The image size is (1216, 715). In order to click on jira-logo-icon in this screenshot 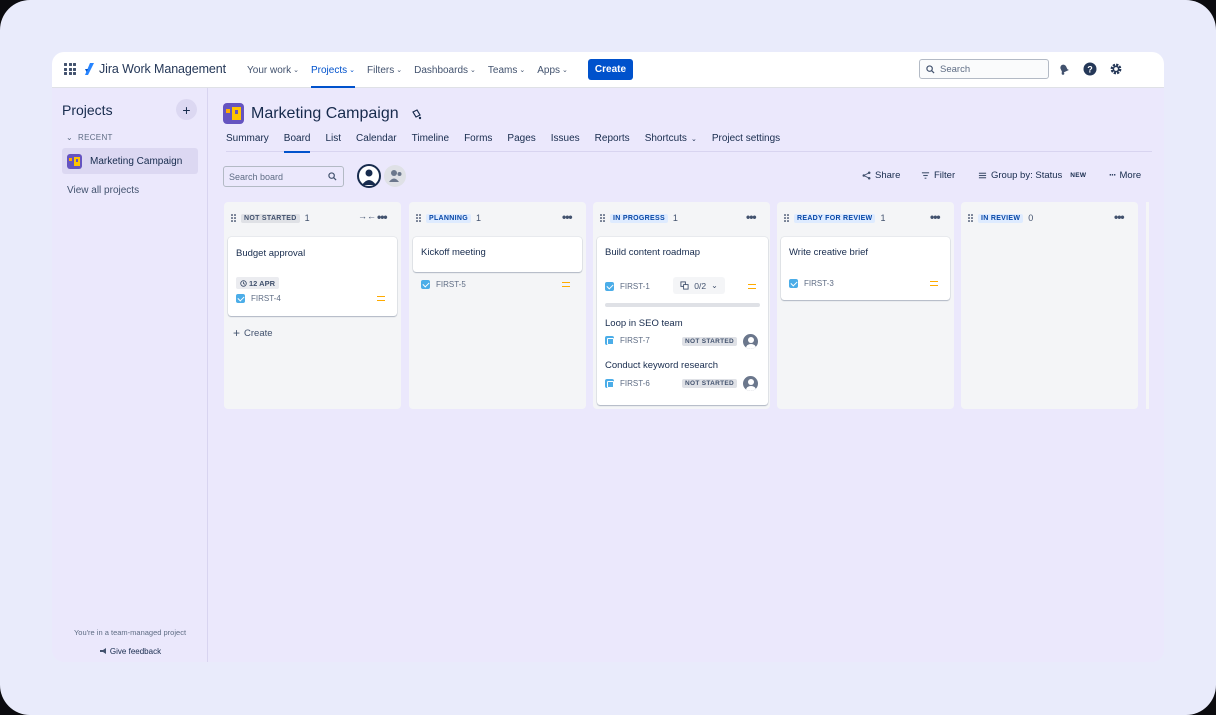, I will do `click(89, 69)`.